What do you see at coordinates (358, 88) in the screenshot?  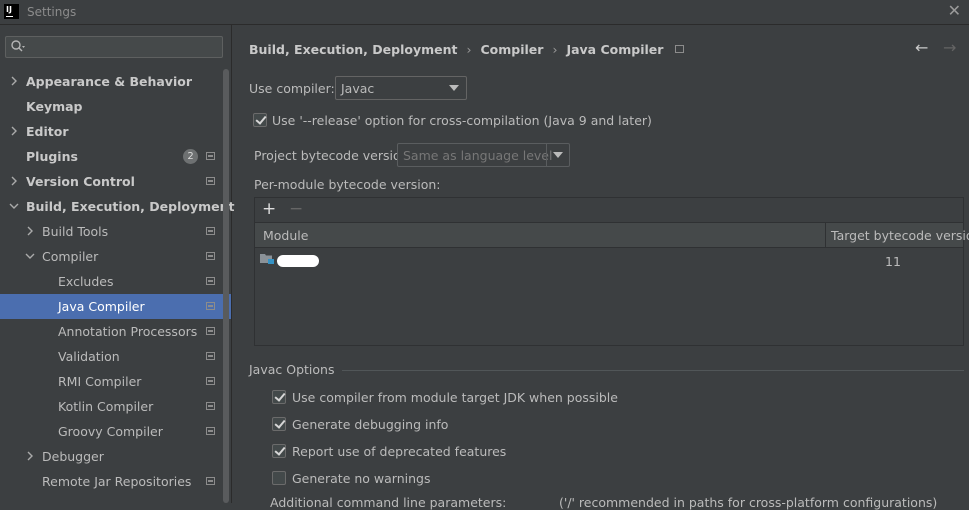 I see `use-compiler-value: Javac` at bounding box center [358, 88].